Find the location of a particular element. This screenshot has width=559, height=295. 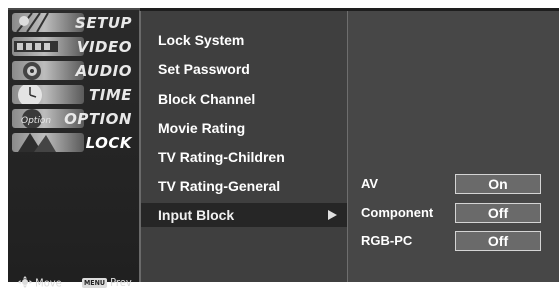

input-block-row-component: Component Off is located at coordinates (453, 213).